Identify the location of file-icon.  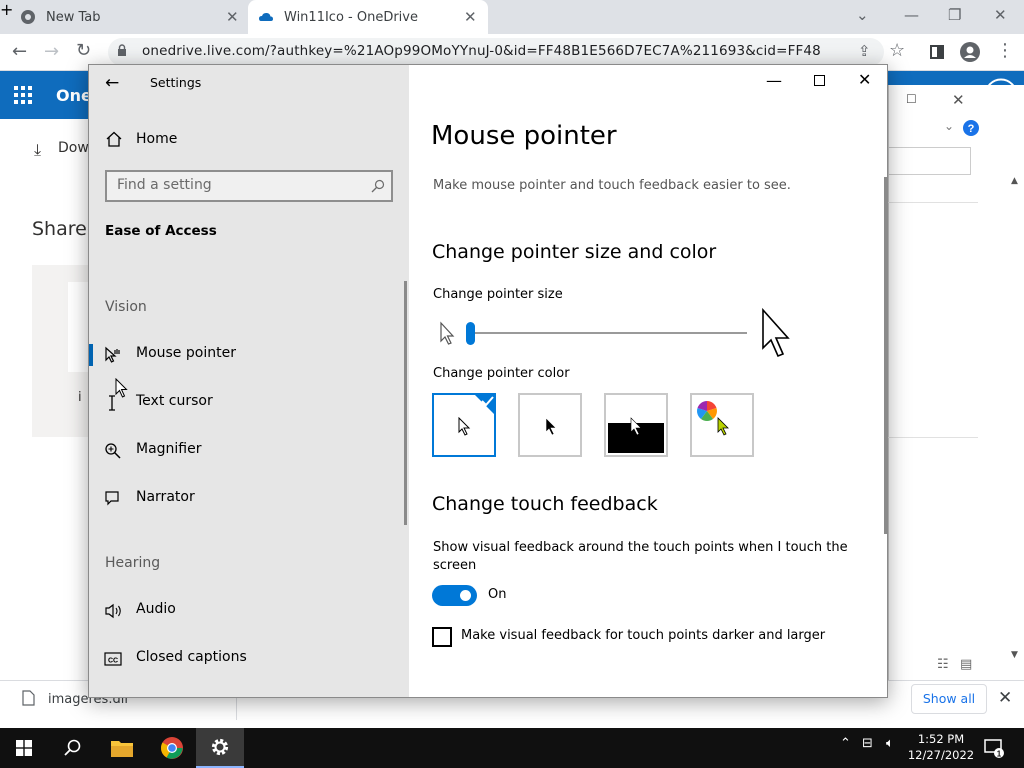
(28, 698).